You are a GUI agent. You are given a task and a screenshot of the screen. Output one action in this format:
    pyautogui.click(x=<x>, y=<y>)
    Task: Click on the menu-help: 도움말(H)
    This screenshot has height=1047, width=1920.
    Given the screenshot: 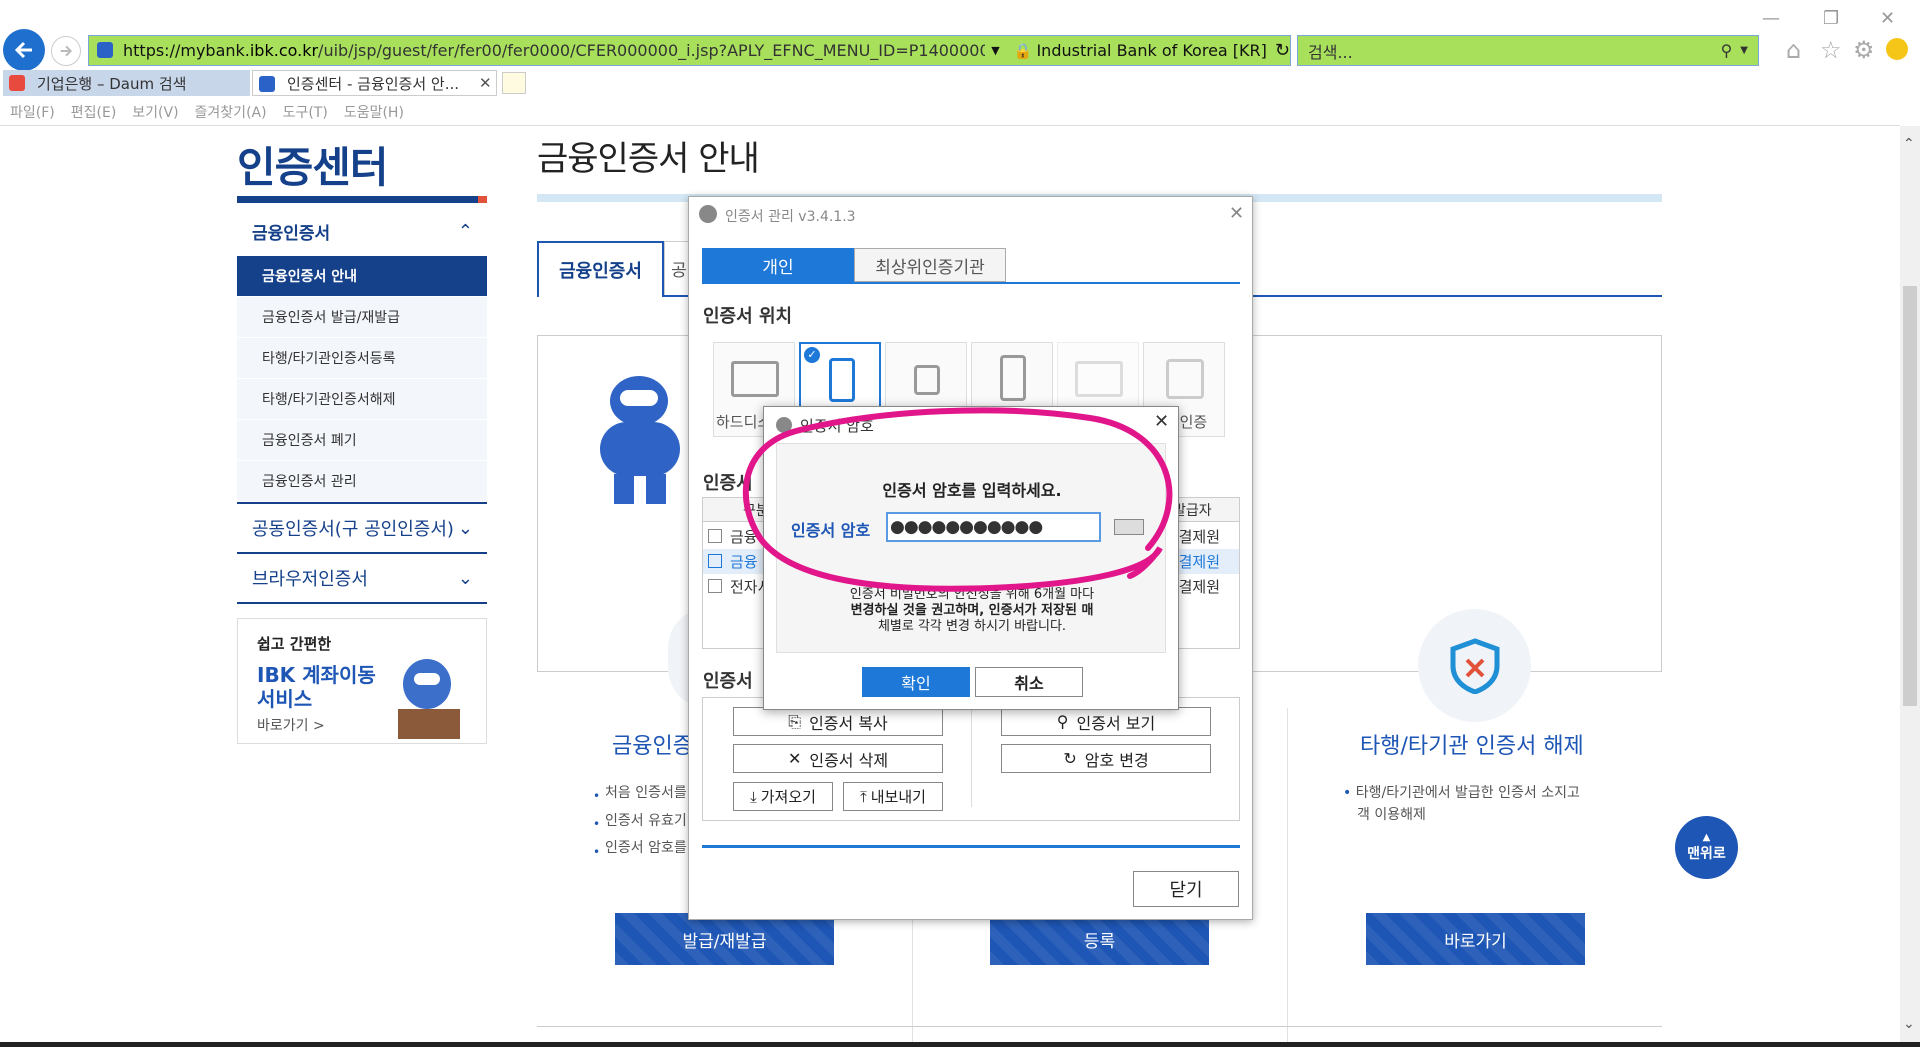 What is the action you would take?
    pyautogui.click(x=374, y=112)
    